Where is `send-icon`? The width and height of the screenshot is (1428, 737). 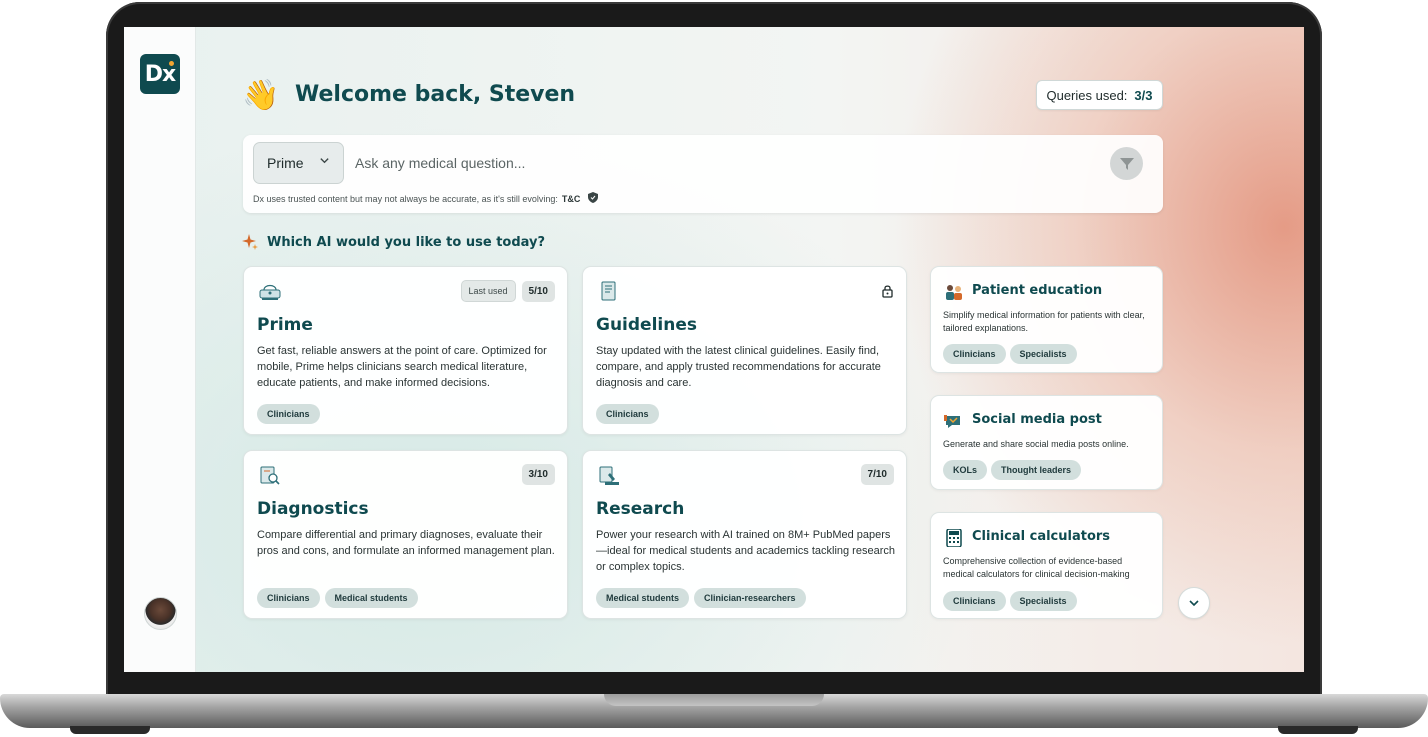 send-icon is located at coordinates (1126, 163).